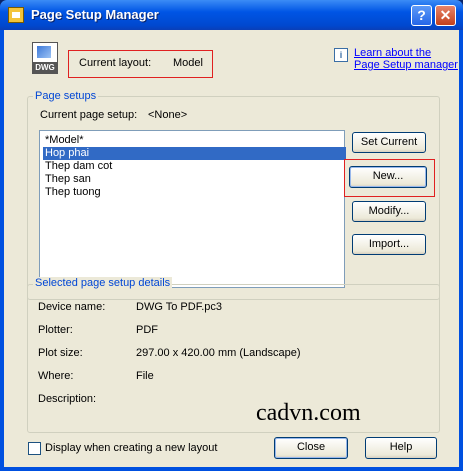  I want to click on plotter-value: PDF, so click(147, 330).